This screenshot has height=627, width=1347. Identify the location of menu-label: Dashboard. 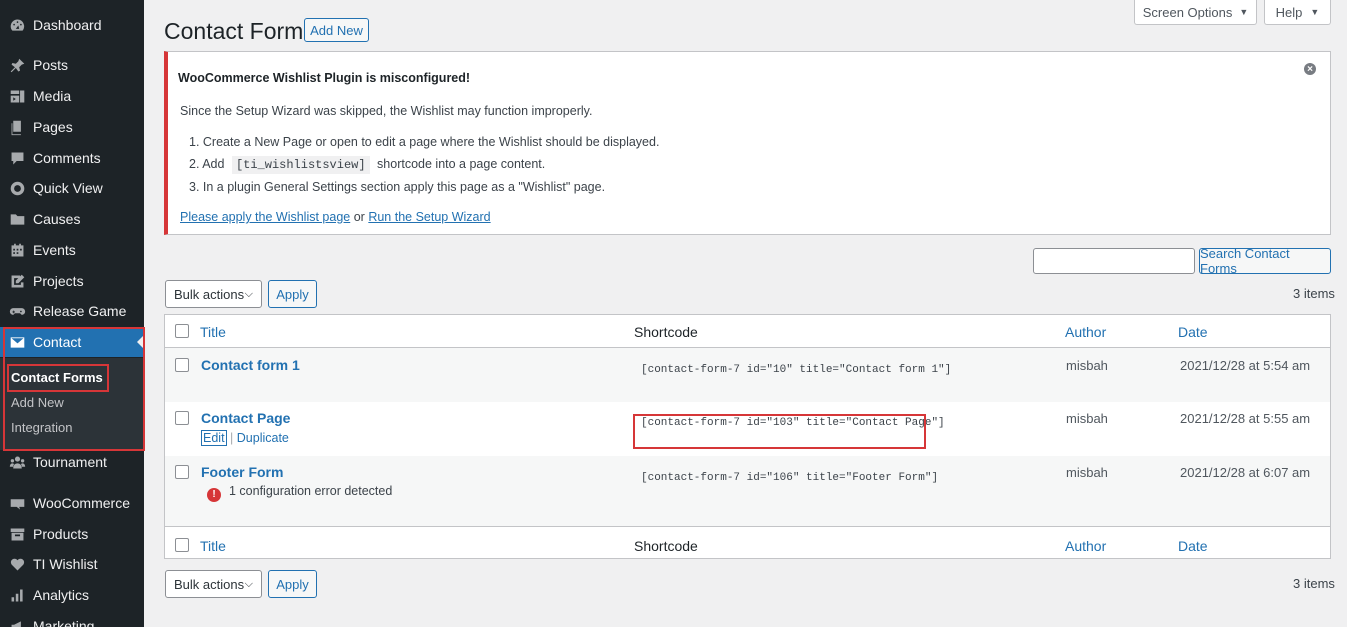
(67, 25).